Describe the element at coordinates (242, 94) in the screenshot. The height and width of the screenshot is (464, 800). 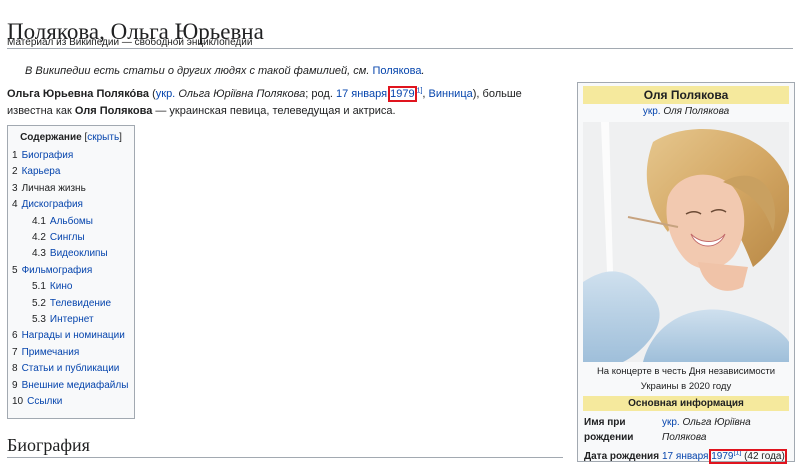
I see `lead-native-name: Ольга Юріївна Полякова` at that location.